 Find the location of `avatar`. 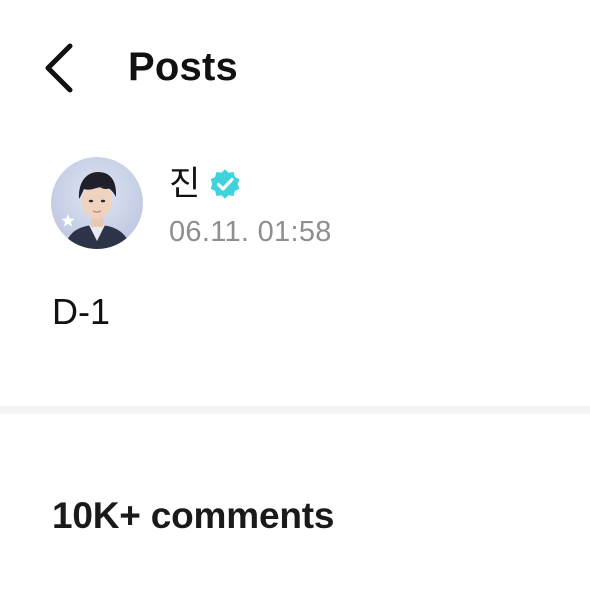

avatar is located at coordinates (97, 203).